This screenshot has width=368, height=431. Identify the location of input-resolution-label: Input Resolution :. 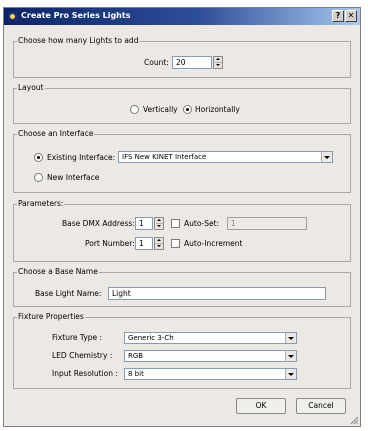
(85, 373).